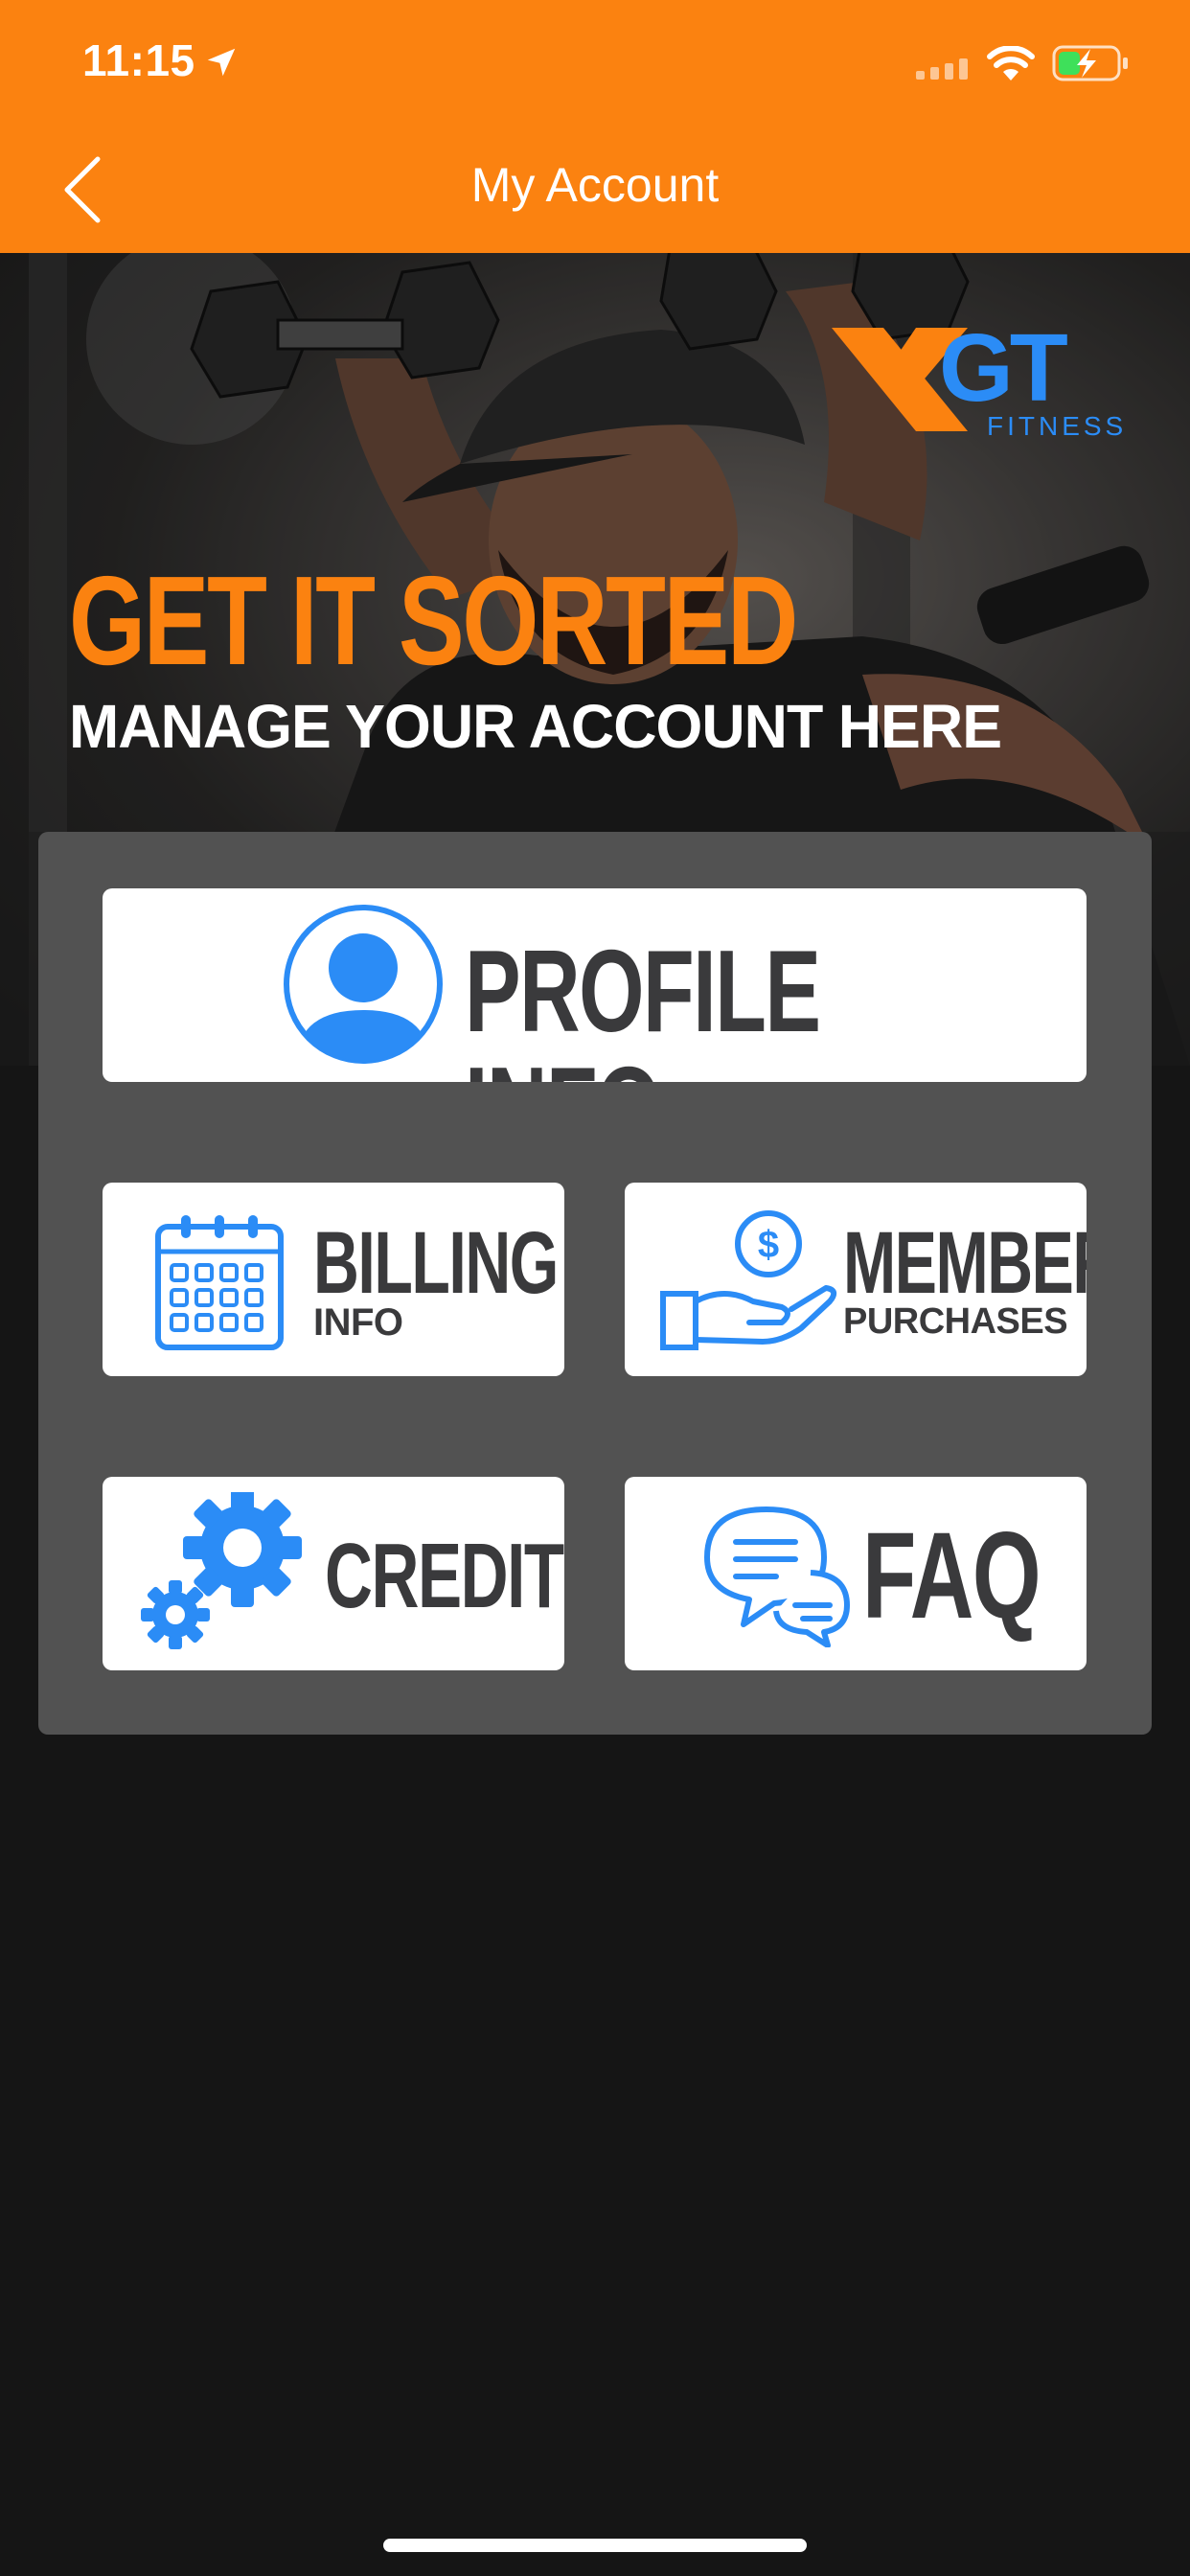  What do you see at coordinates (777, 1576) in the screenshot?
I see `chat-bubbles-icon` at bounding box center [777, 1576].